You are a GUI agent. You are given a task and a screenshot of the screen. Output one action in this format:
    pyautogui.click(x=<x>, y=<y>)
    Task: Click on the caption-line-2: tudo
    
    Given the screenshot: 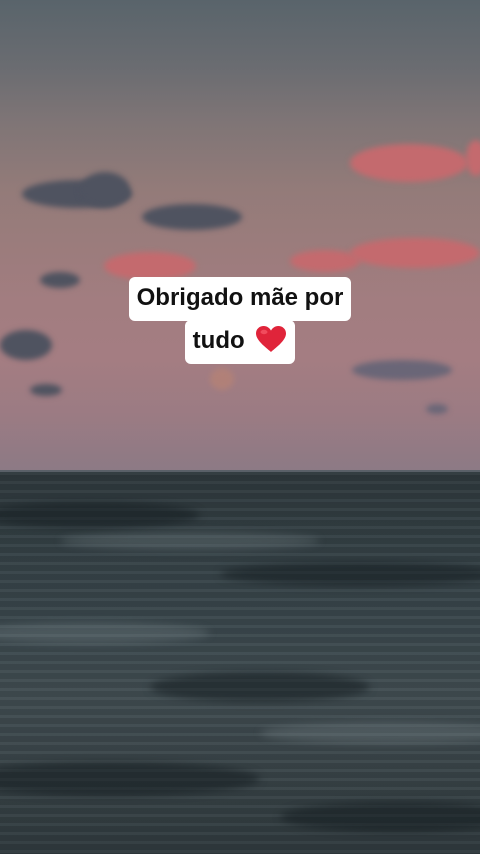 What is the action you would take?
    pyautogui.click(x=240, y=342)
    